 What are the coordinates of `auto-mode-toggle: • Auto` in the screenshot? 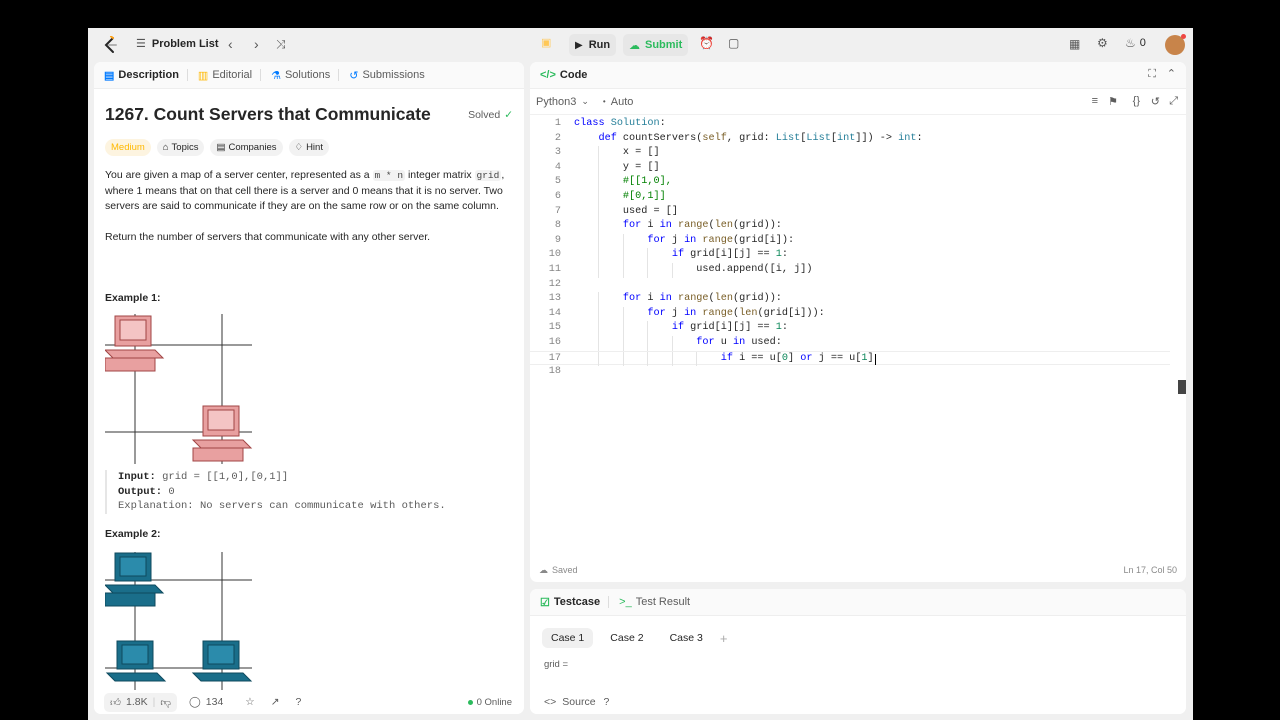 It's located at (618, 102).